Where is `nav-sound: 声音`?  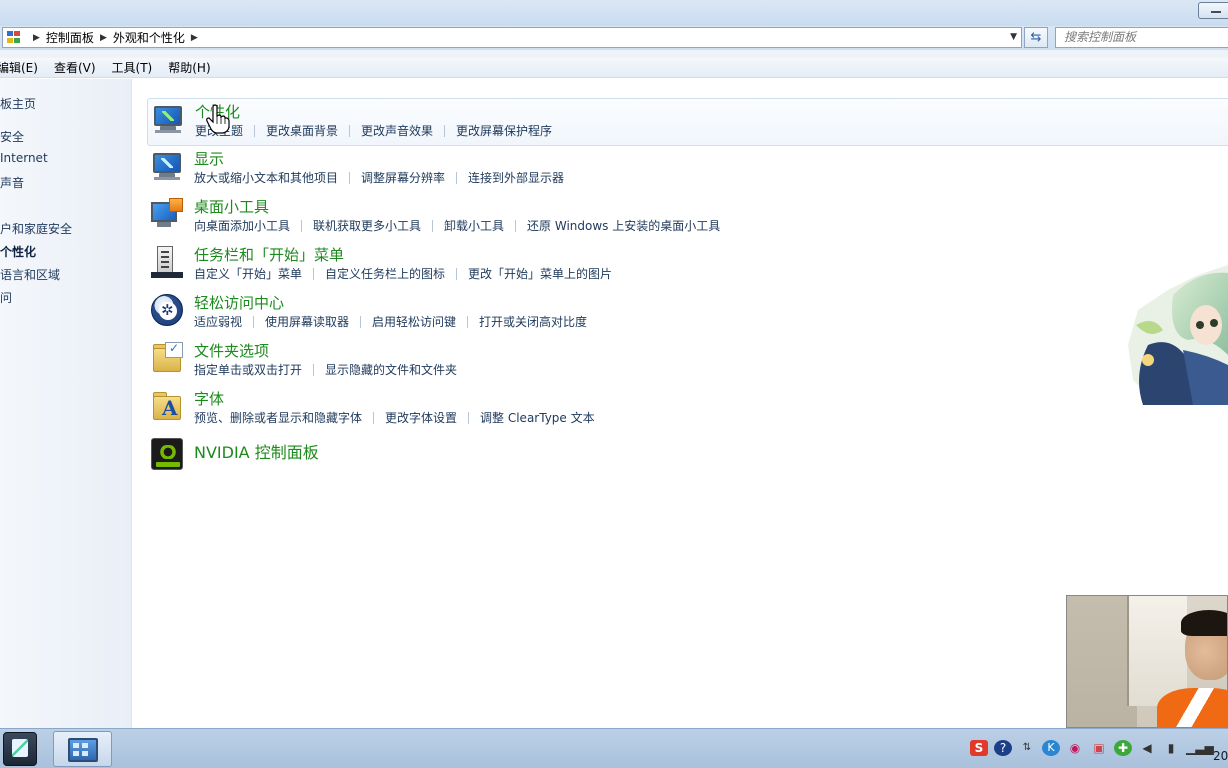
nav-sound: 声音 is located at coordinates (65, 182).